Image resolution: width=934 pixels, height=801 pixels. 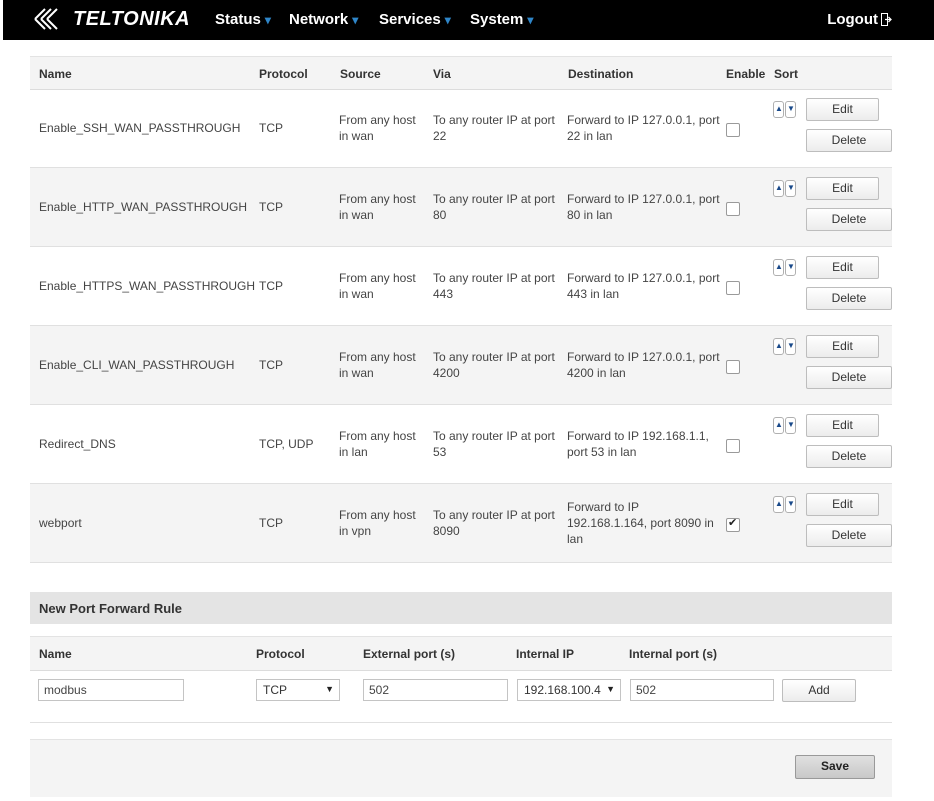 What do you see at coordinates (137, 365) in the screenshot?
I see `rule-name: Enable_CLI_WAN_PASSTHROUGH` at bounding box center [137, 365].